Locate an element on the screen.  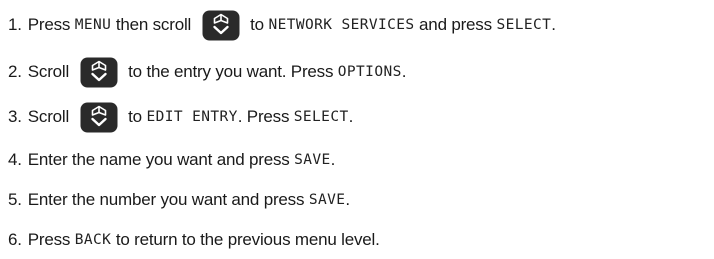
step-number: 2. is located at coordinates (15, 71).